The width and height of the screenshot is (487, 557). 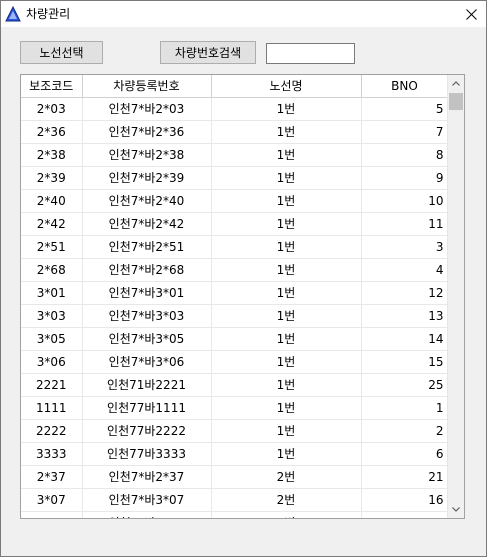 What do you see at coordinates (147, 477) in the screenshot?
I see `cell-registration-number: 인천7*바2*37` at bounding box center [147, 477].